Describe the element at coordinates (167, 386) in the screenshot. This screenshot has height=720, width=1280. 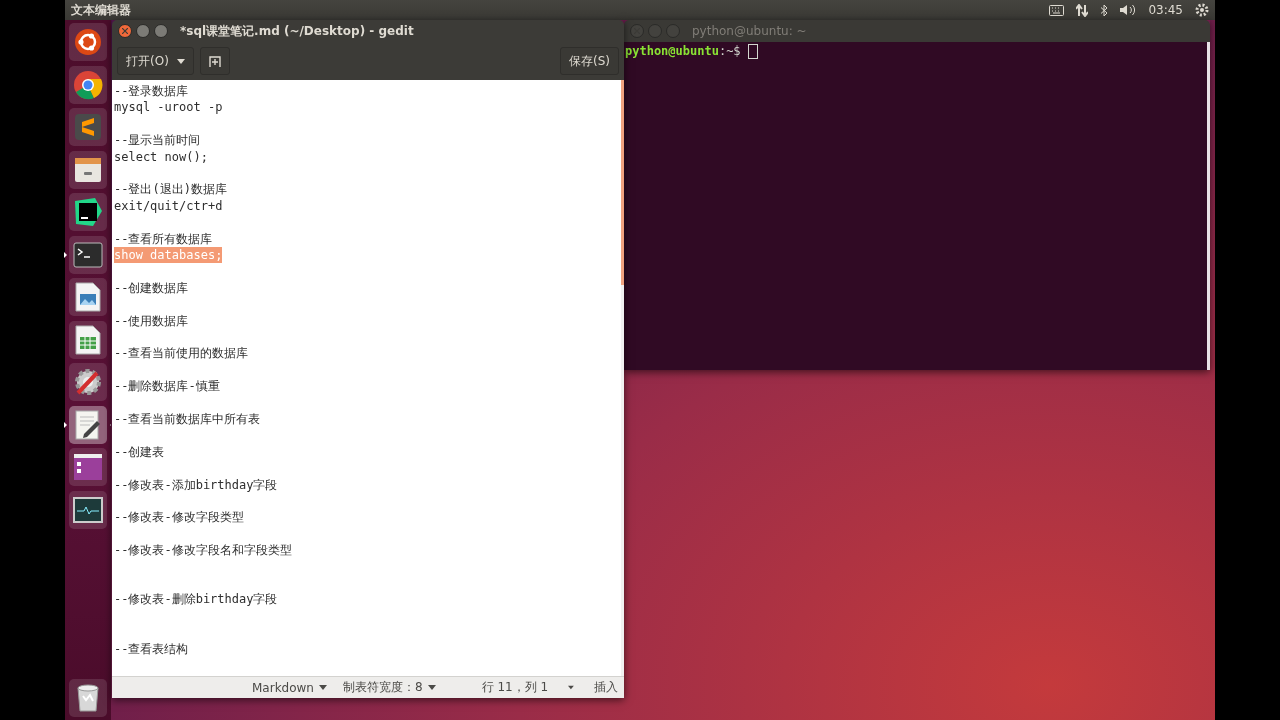
I see `text-line: --删除数据库-慎重` at that location.